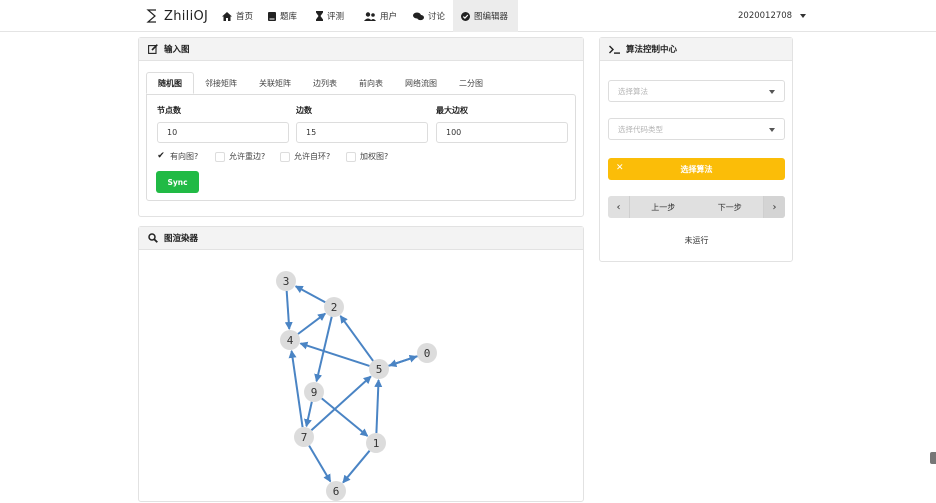 This screenshot has height=503, width=936. What do you see at coordinates (336, 491) in the screenshot?
I see `graph-node-6: 6` at bounding box center [336, 491].